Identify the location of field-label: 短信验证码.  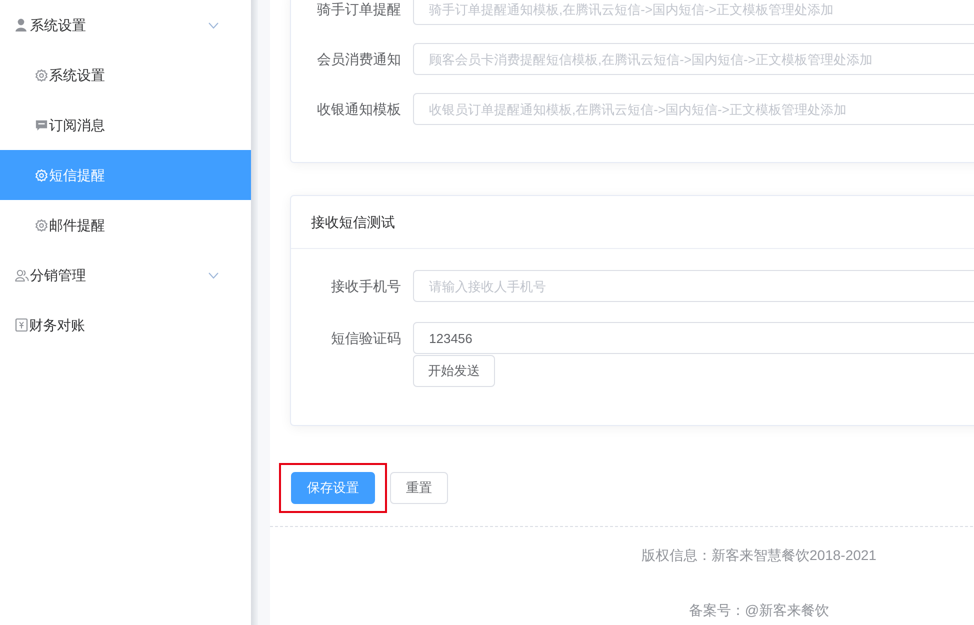
(366, 338).